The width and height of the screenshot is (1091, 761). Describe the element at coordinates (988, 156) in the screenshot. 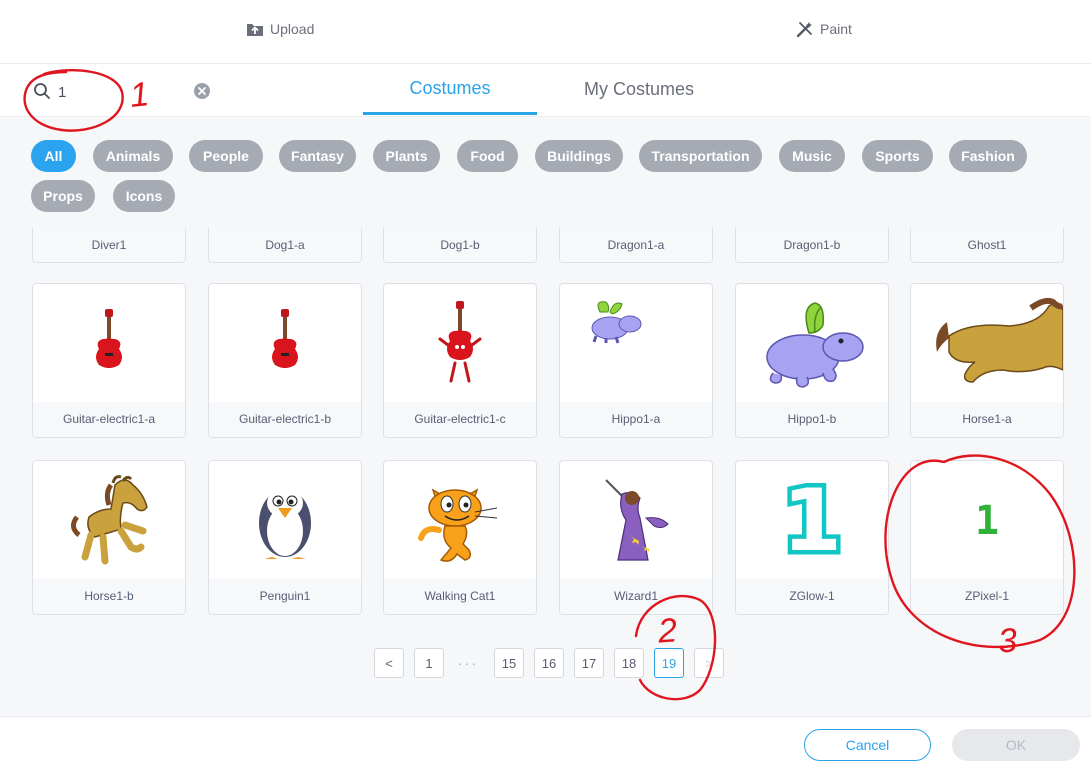

I see `filter-fashion: Fashion` at that location.